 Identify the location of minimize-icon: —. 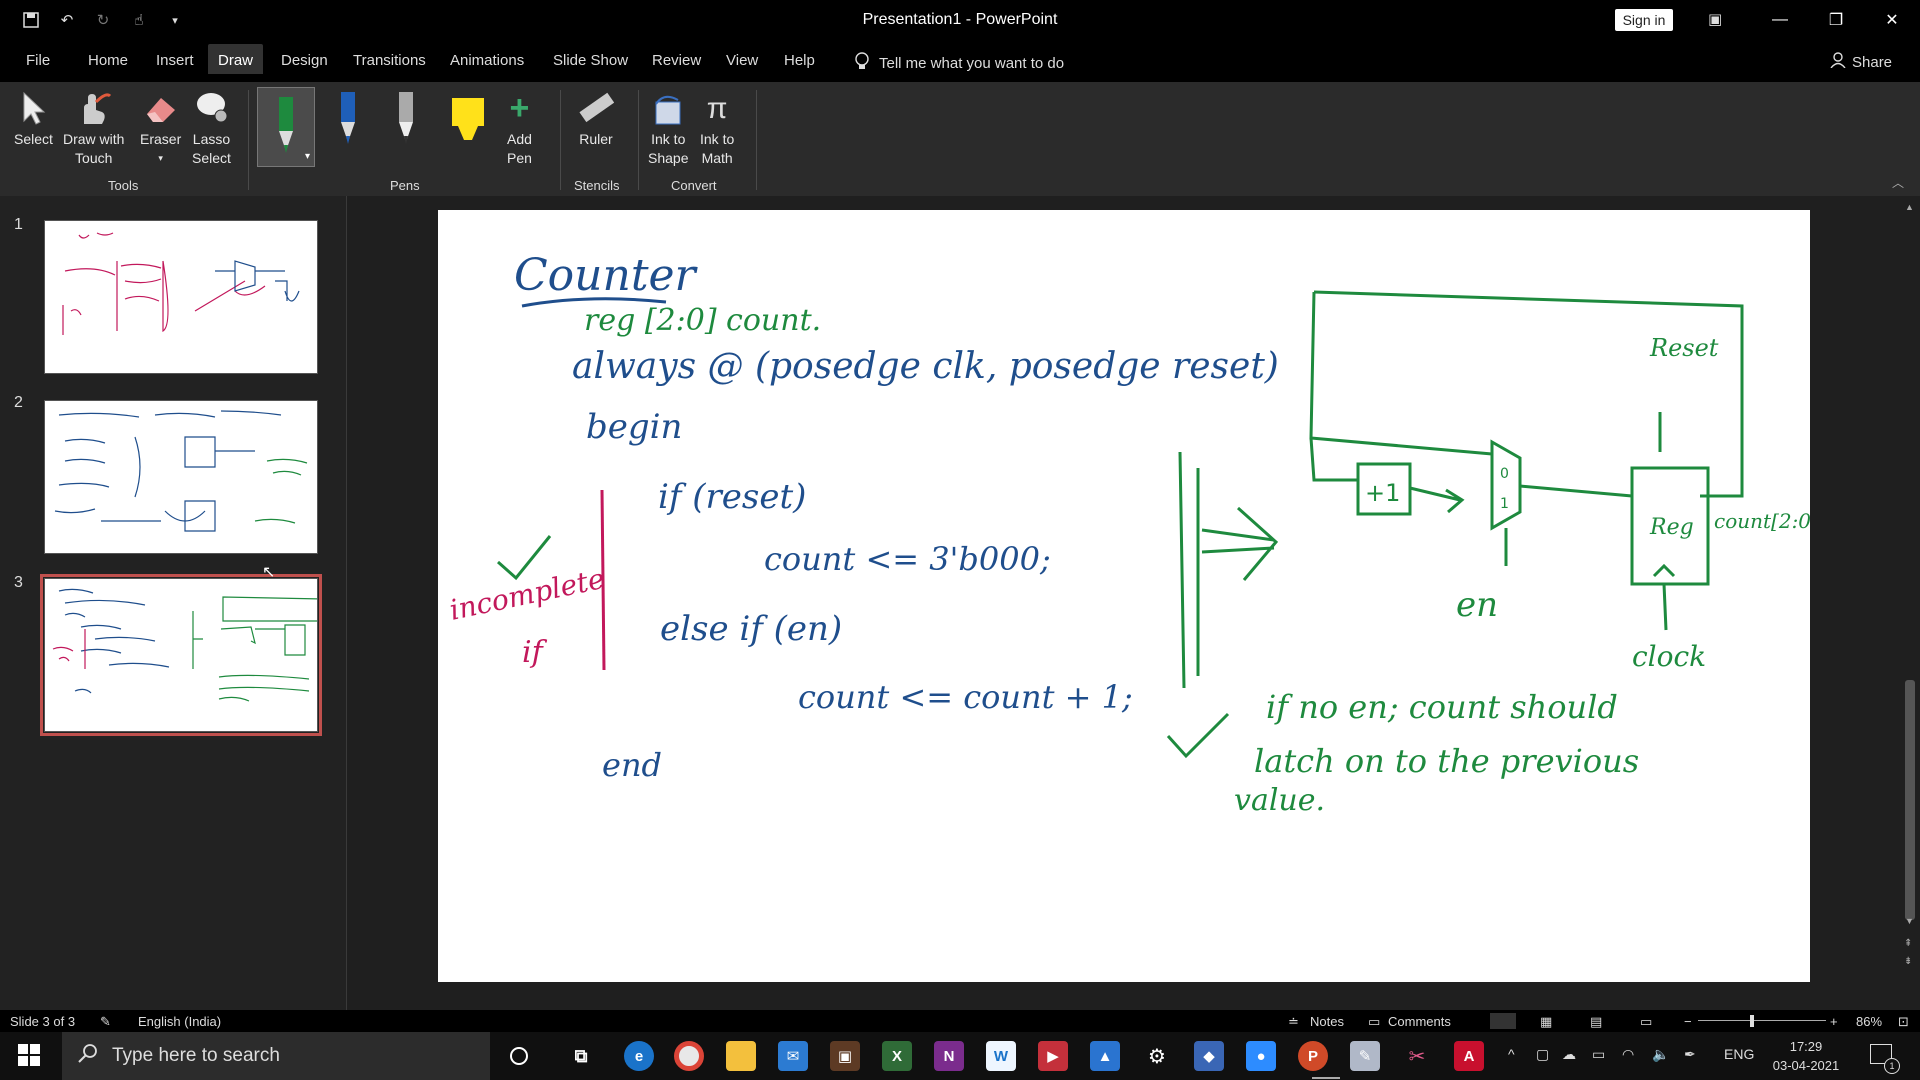
(1780, 20).